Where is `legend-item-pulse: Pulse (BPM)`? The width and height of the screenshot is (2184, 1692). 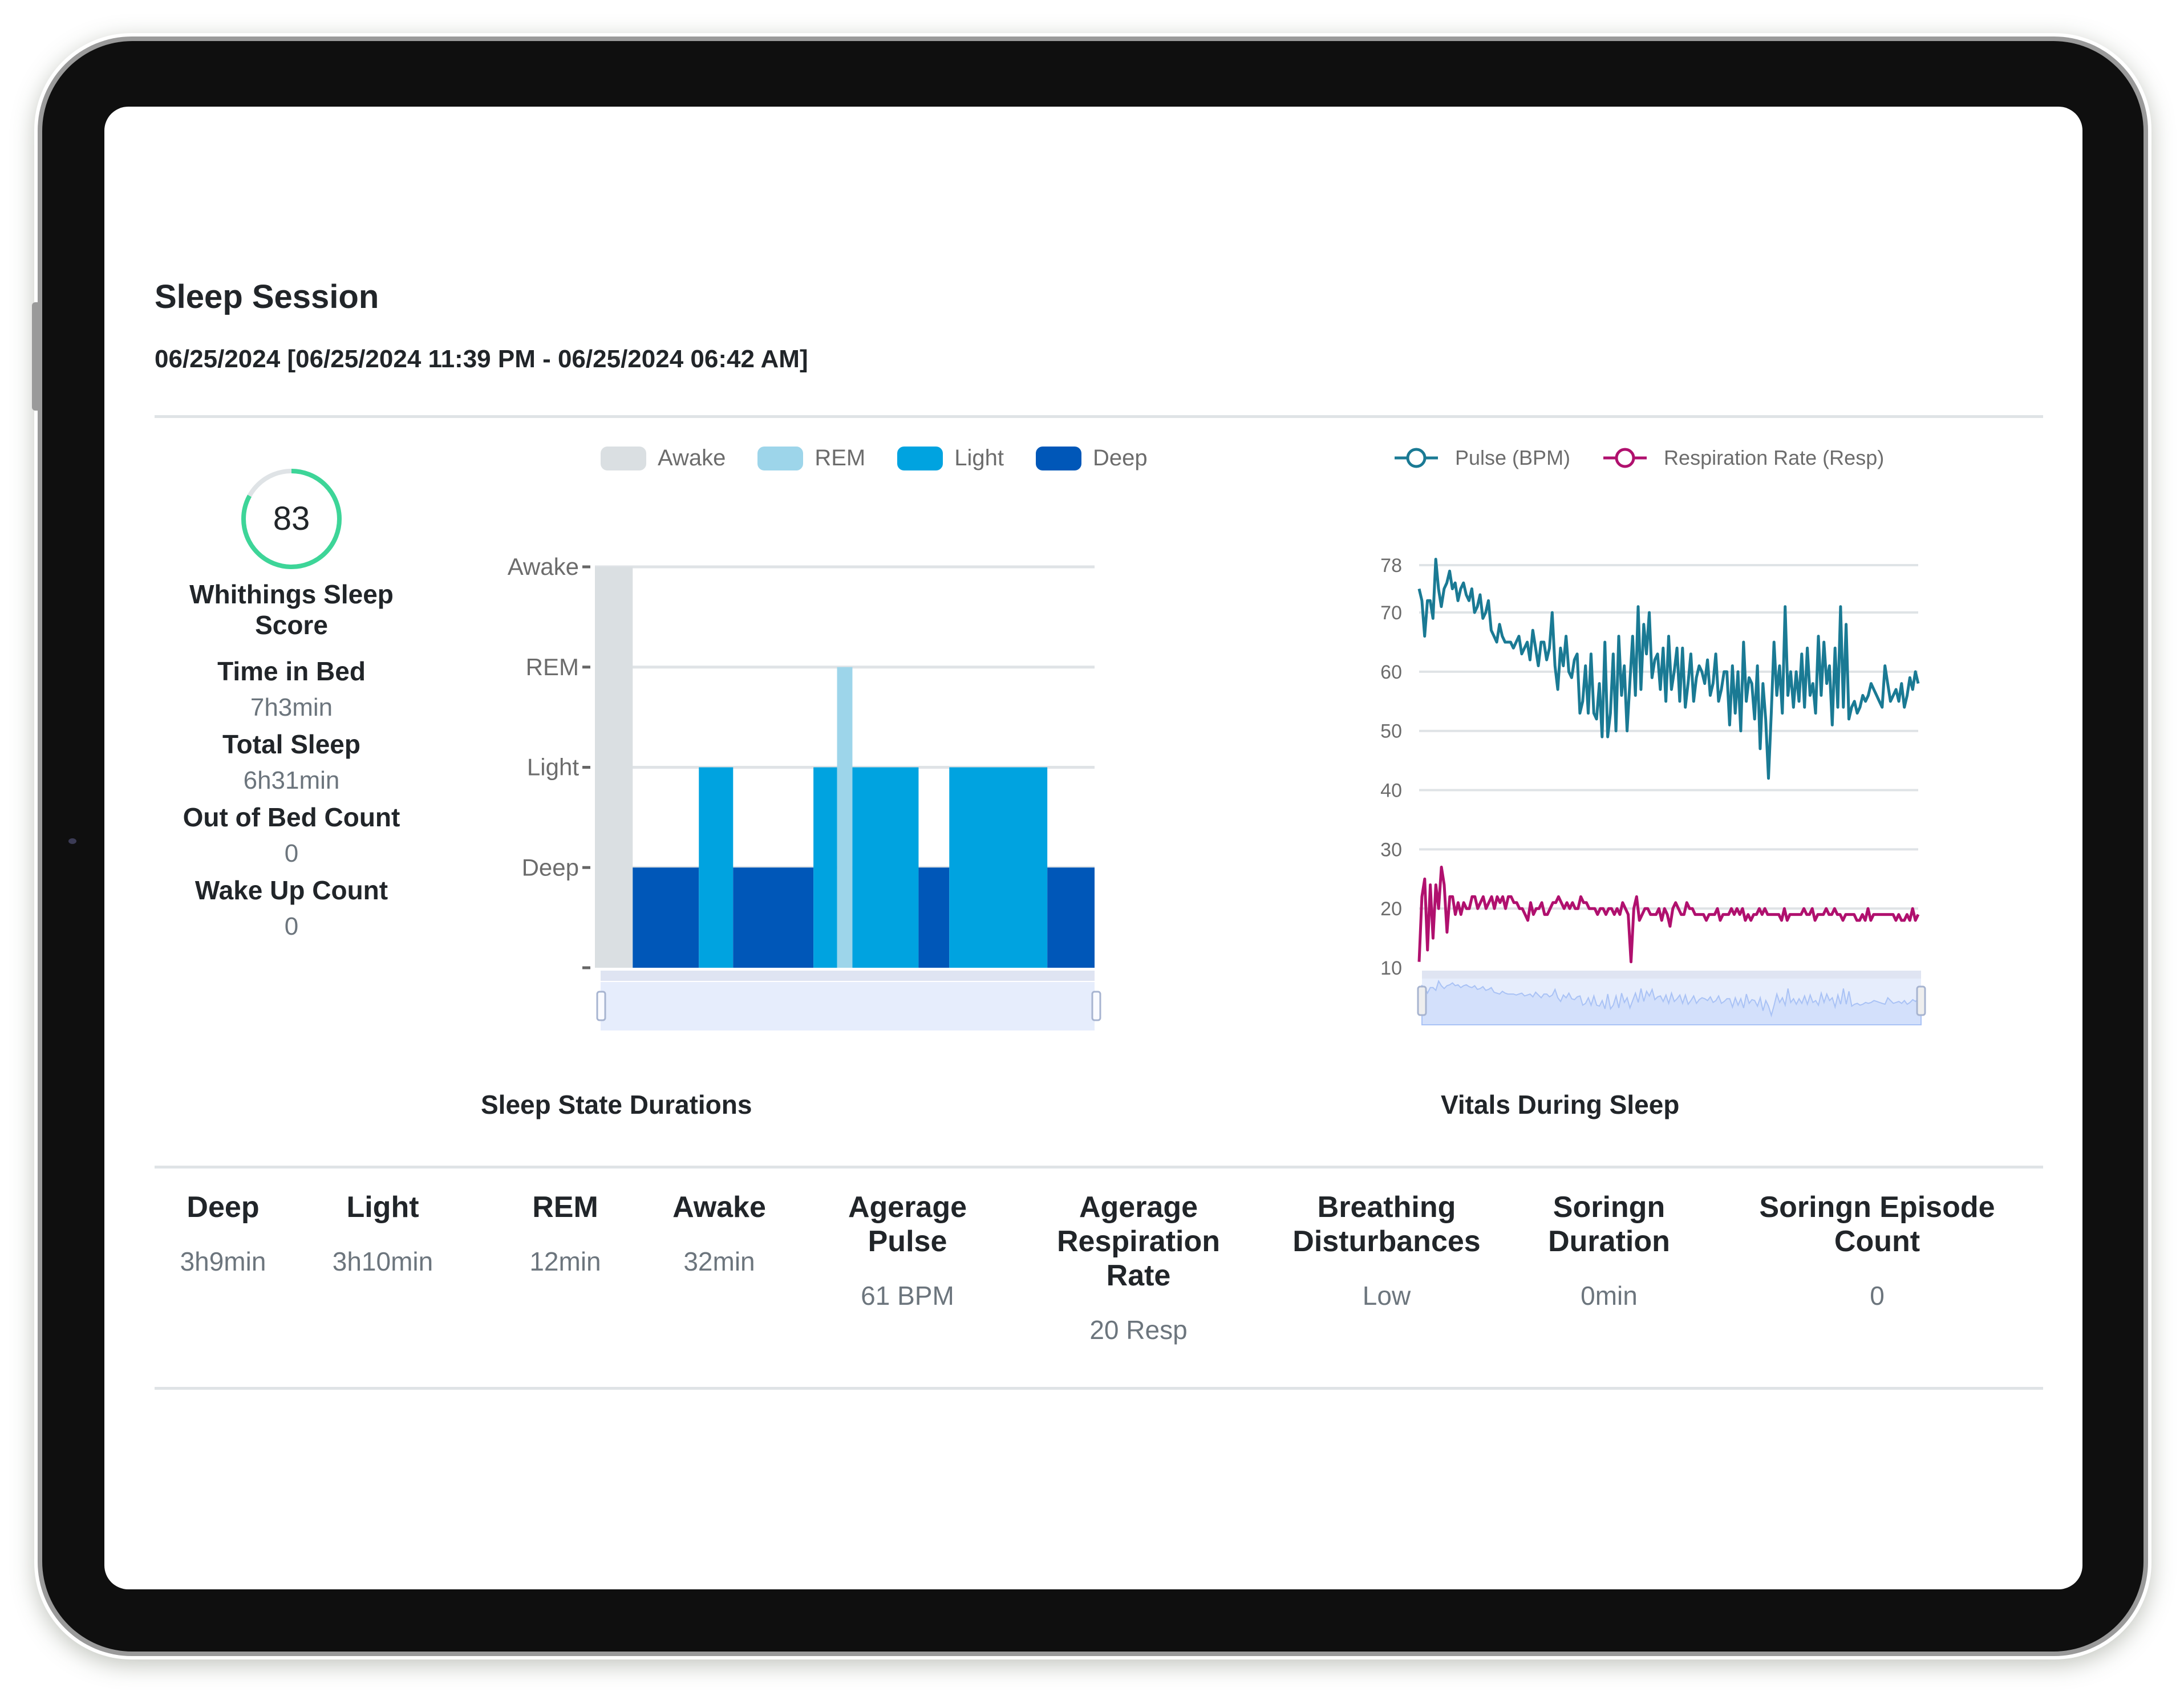 legend-item-pulse: Pulse (BPM) is located at coordinates (1481, 457).